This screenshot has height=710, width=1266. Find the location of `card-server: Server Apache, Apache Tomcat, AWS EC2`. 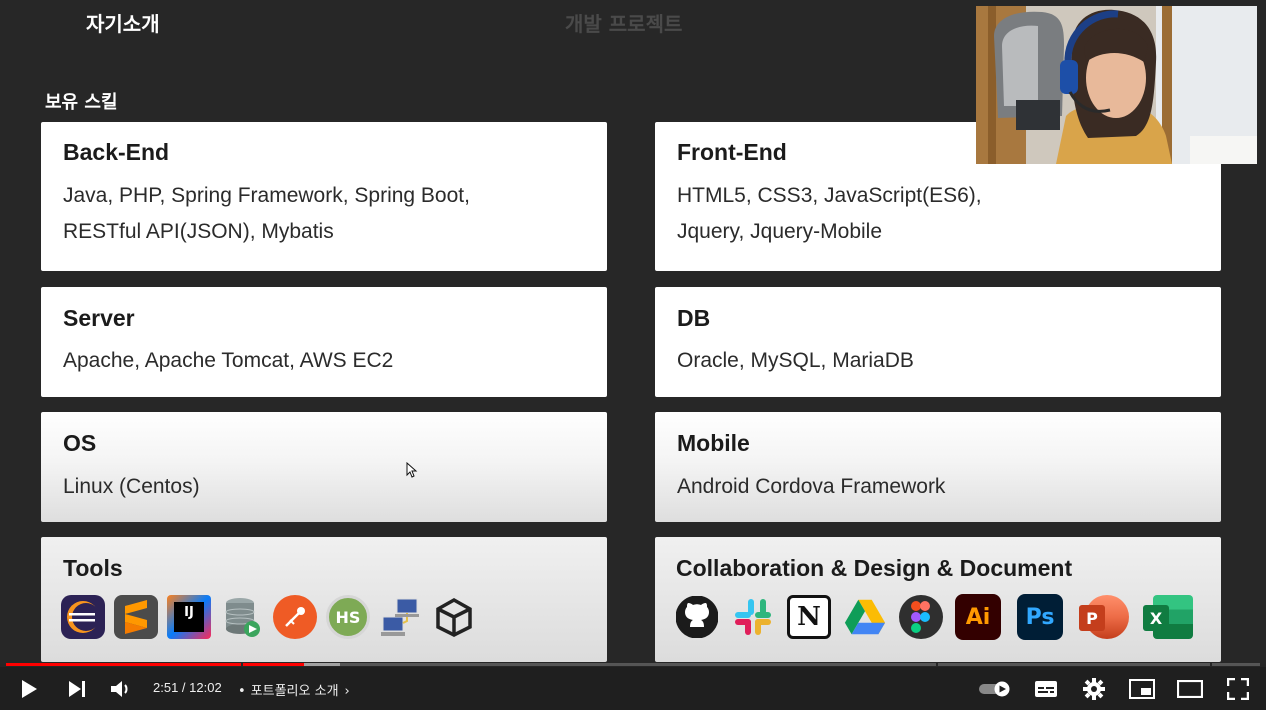

card-server: Server Apache, Apache Tomcat, AWS EC2 is located at coordinates (324, 342).